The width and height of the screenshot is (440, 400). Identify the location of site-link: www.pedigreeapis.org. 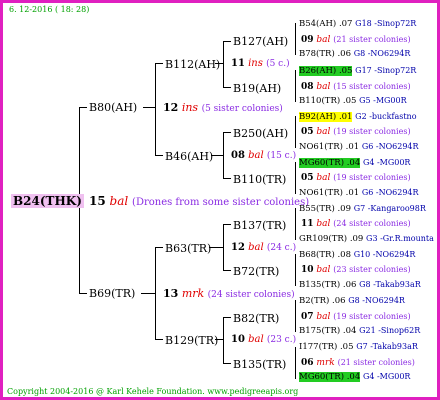
(252, 391).